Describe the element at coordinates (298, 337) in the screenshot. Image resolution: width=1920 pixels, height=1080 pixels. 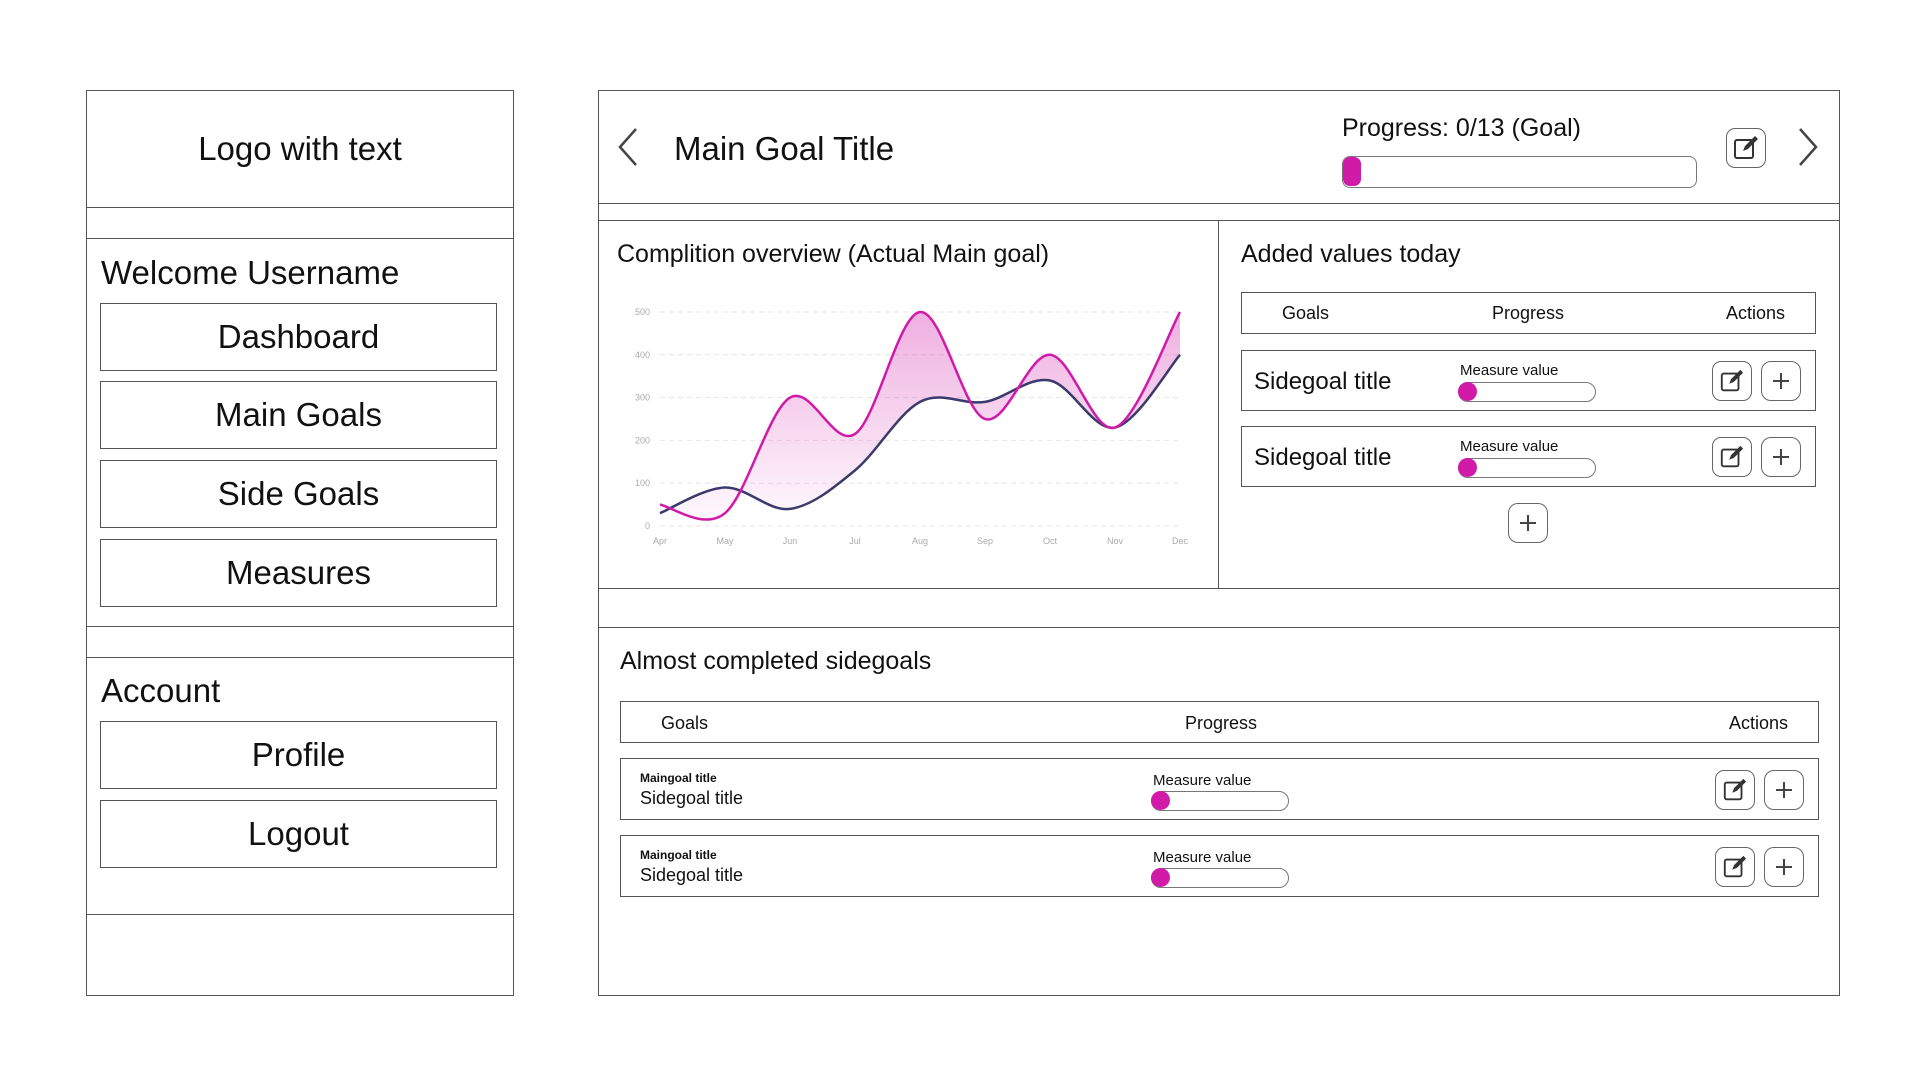
I see `nav-dashboard-button: Dashboard` at that location.